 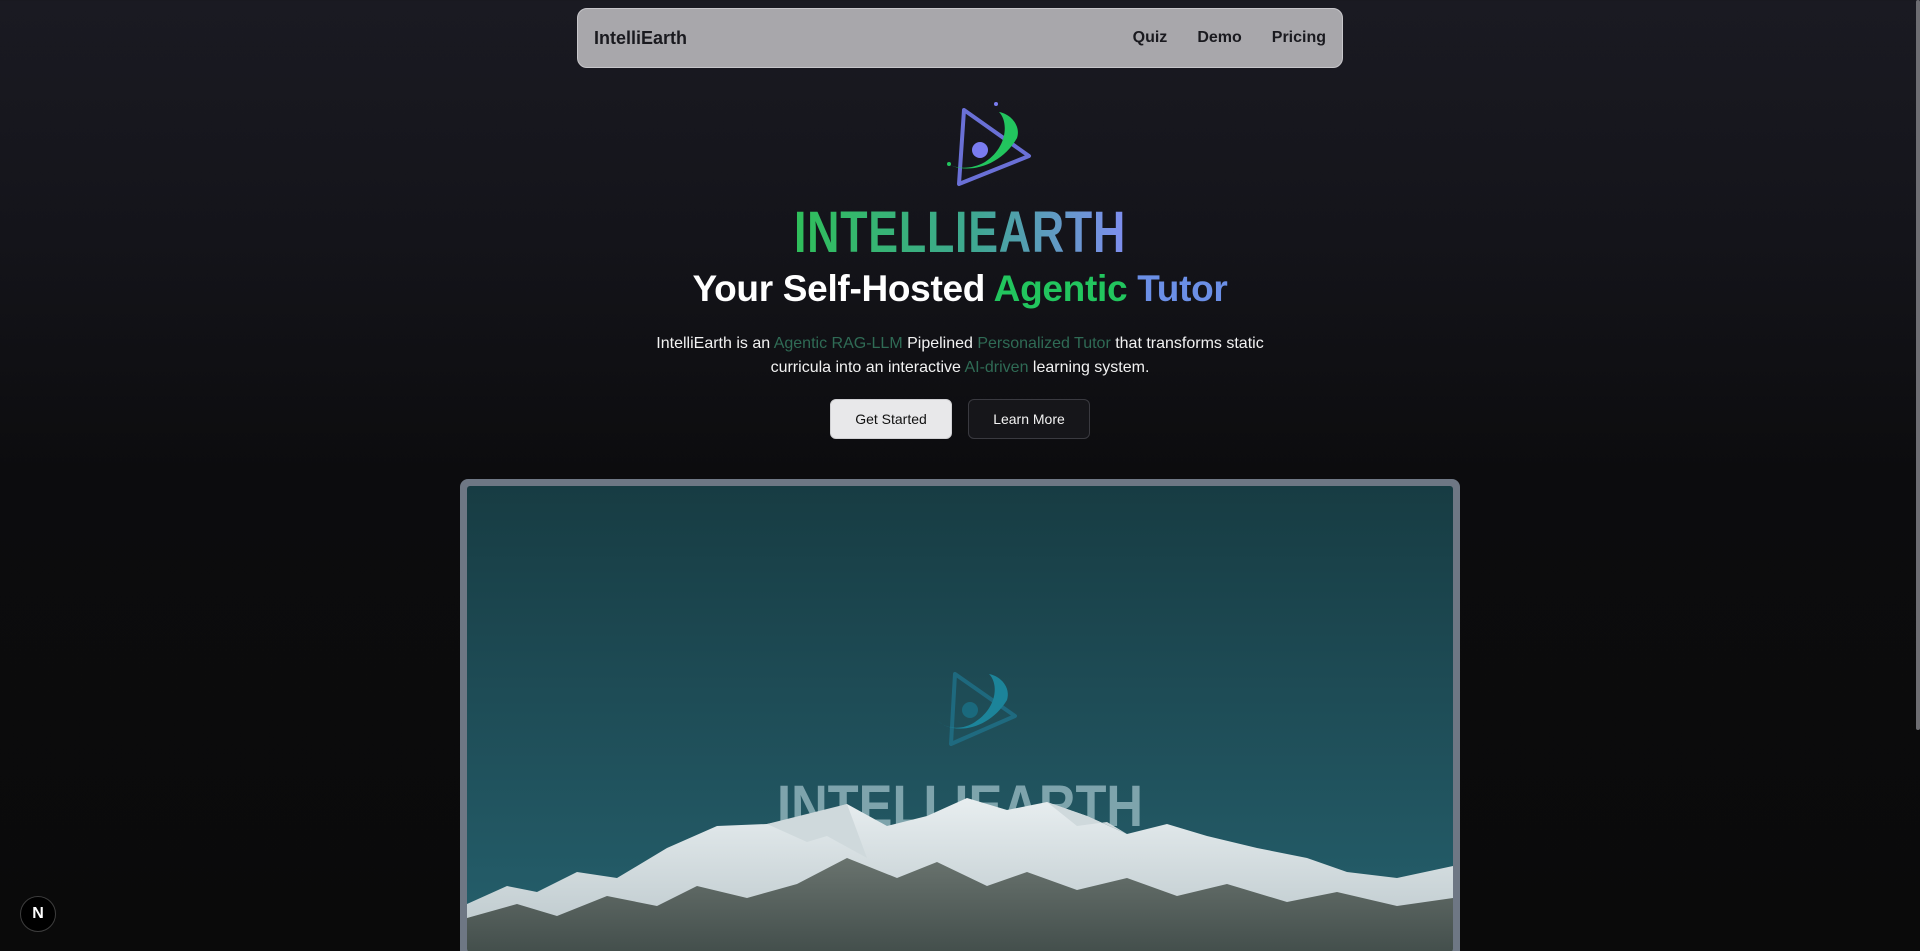 What do you see at coordinates (1299, 38) in the screenshot?
I see `nav-link-pricing: Pricing` at bounding box center [1299, 38].